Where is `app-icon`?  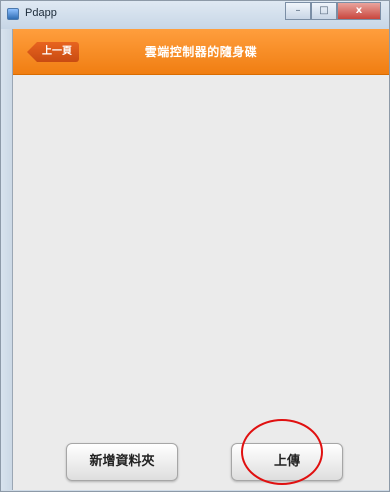
app-icon is located at coordinates (13, 14).